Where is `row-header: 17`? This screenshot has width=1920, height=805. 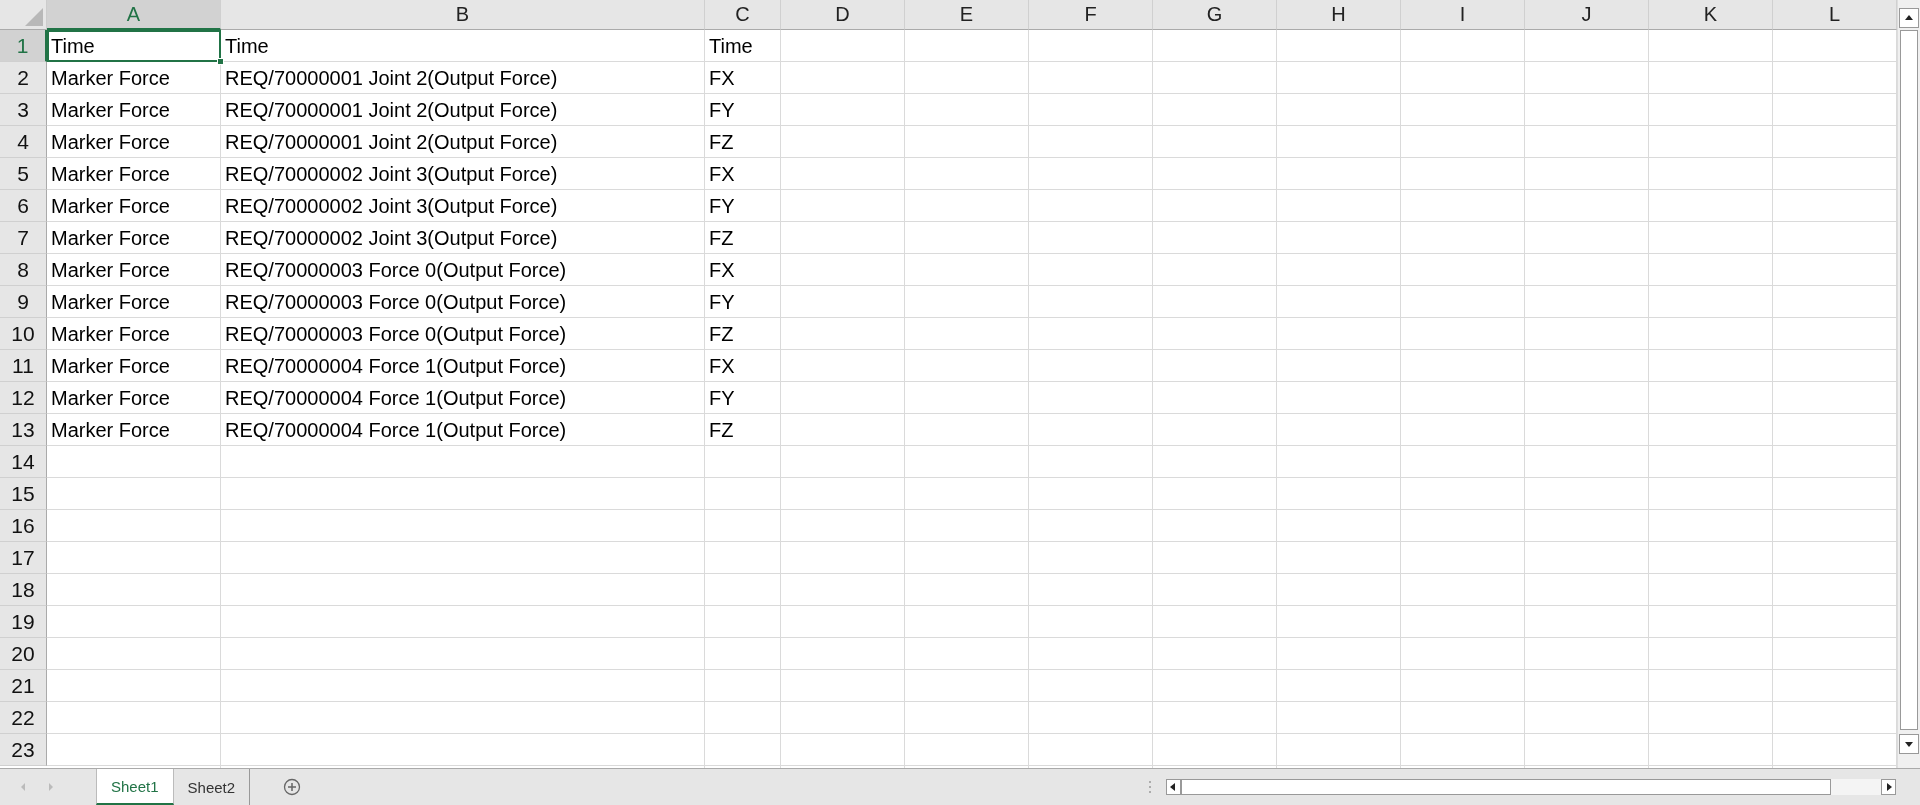
row-header: 17 is located at coordinates (23, 558).